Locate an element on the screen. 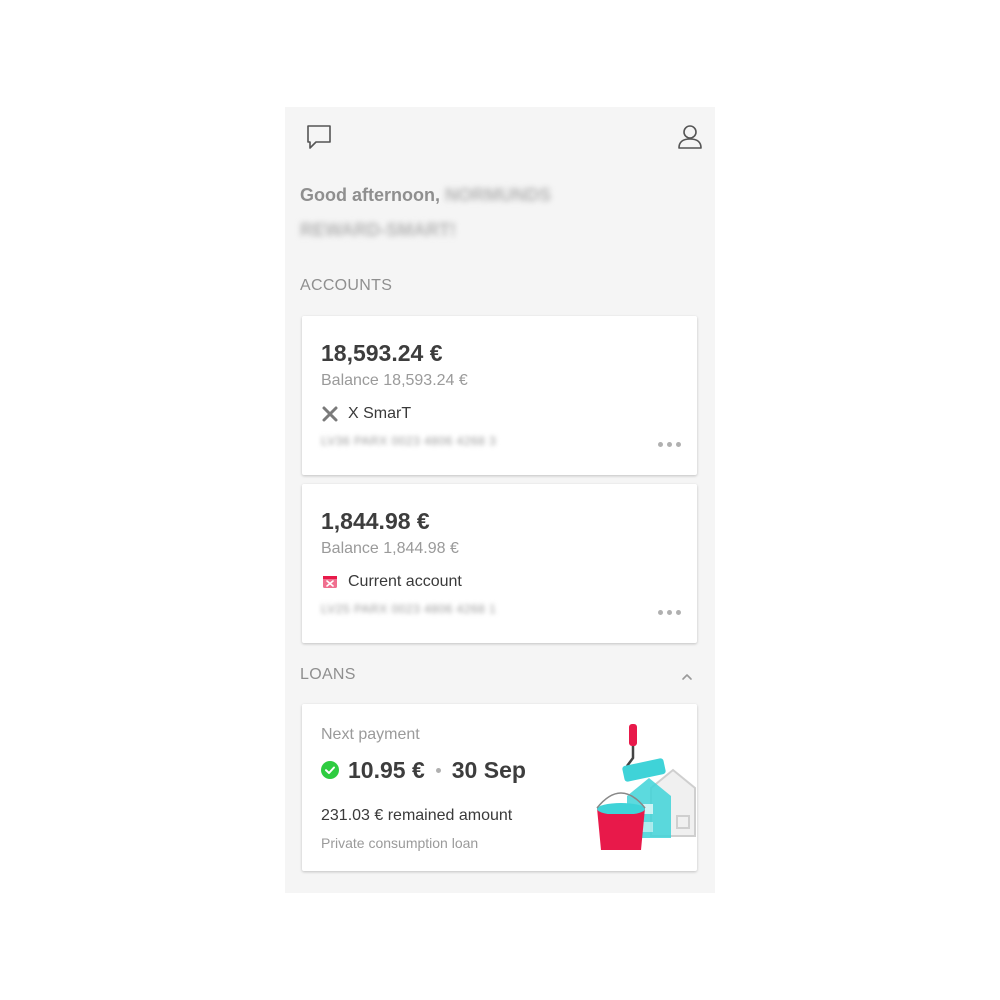  next-payment-row: 10.95 € 30 Sep is located at coordinates (423, 770).